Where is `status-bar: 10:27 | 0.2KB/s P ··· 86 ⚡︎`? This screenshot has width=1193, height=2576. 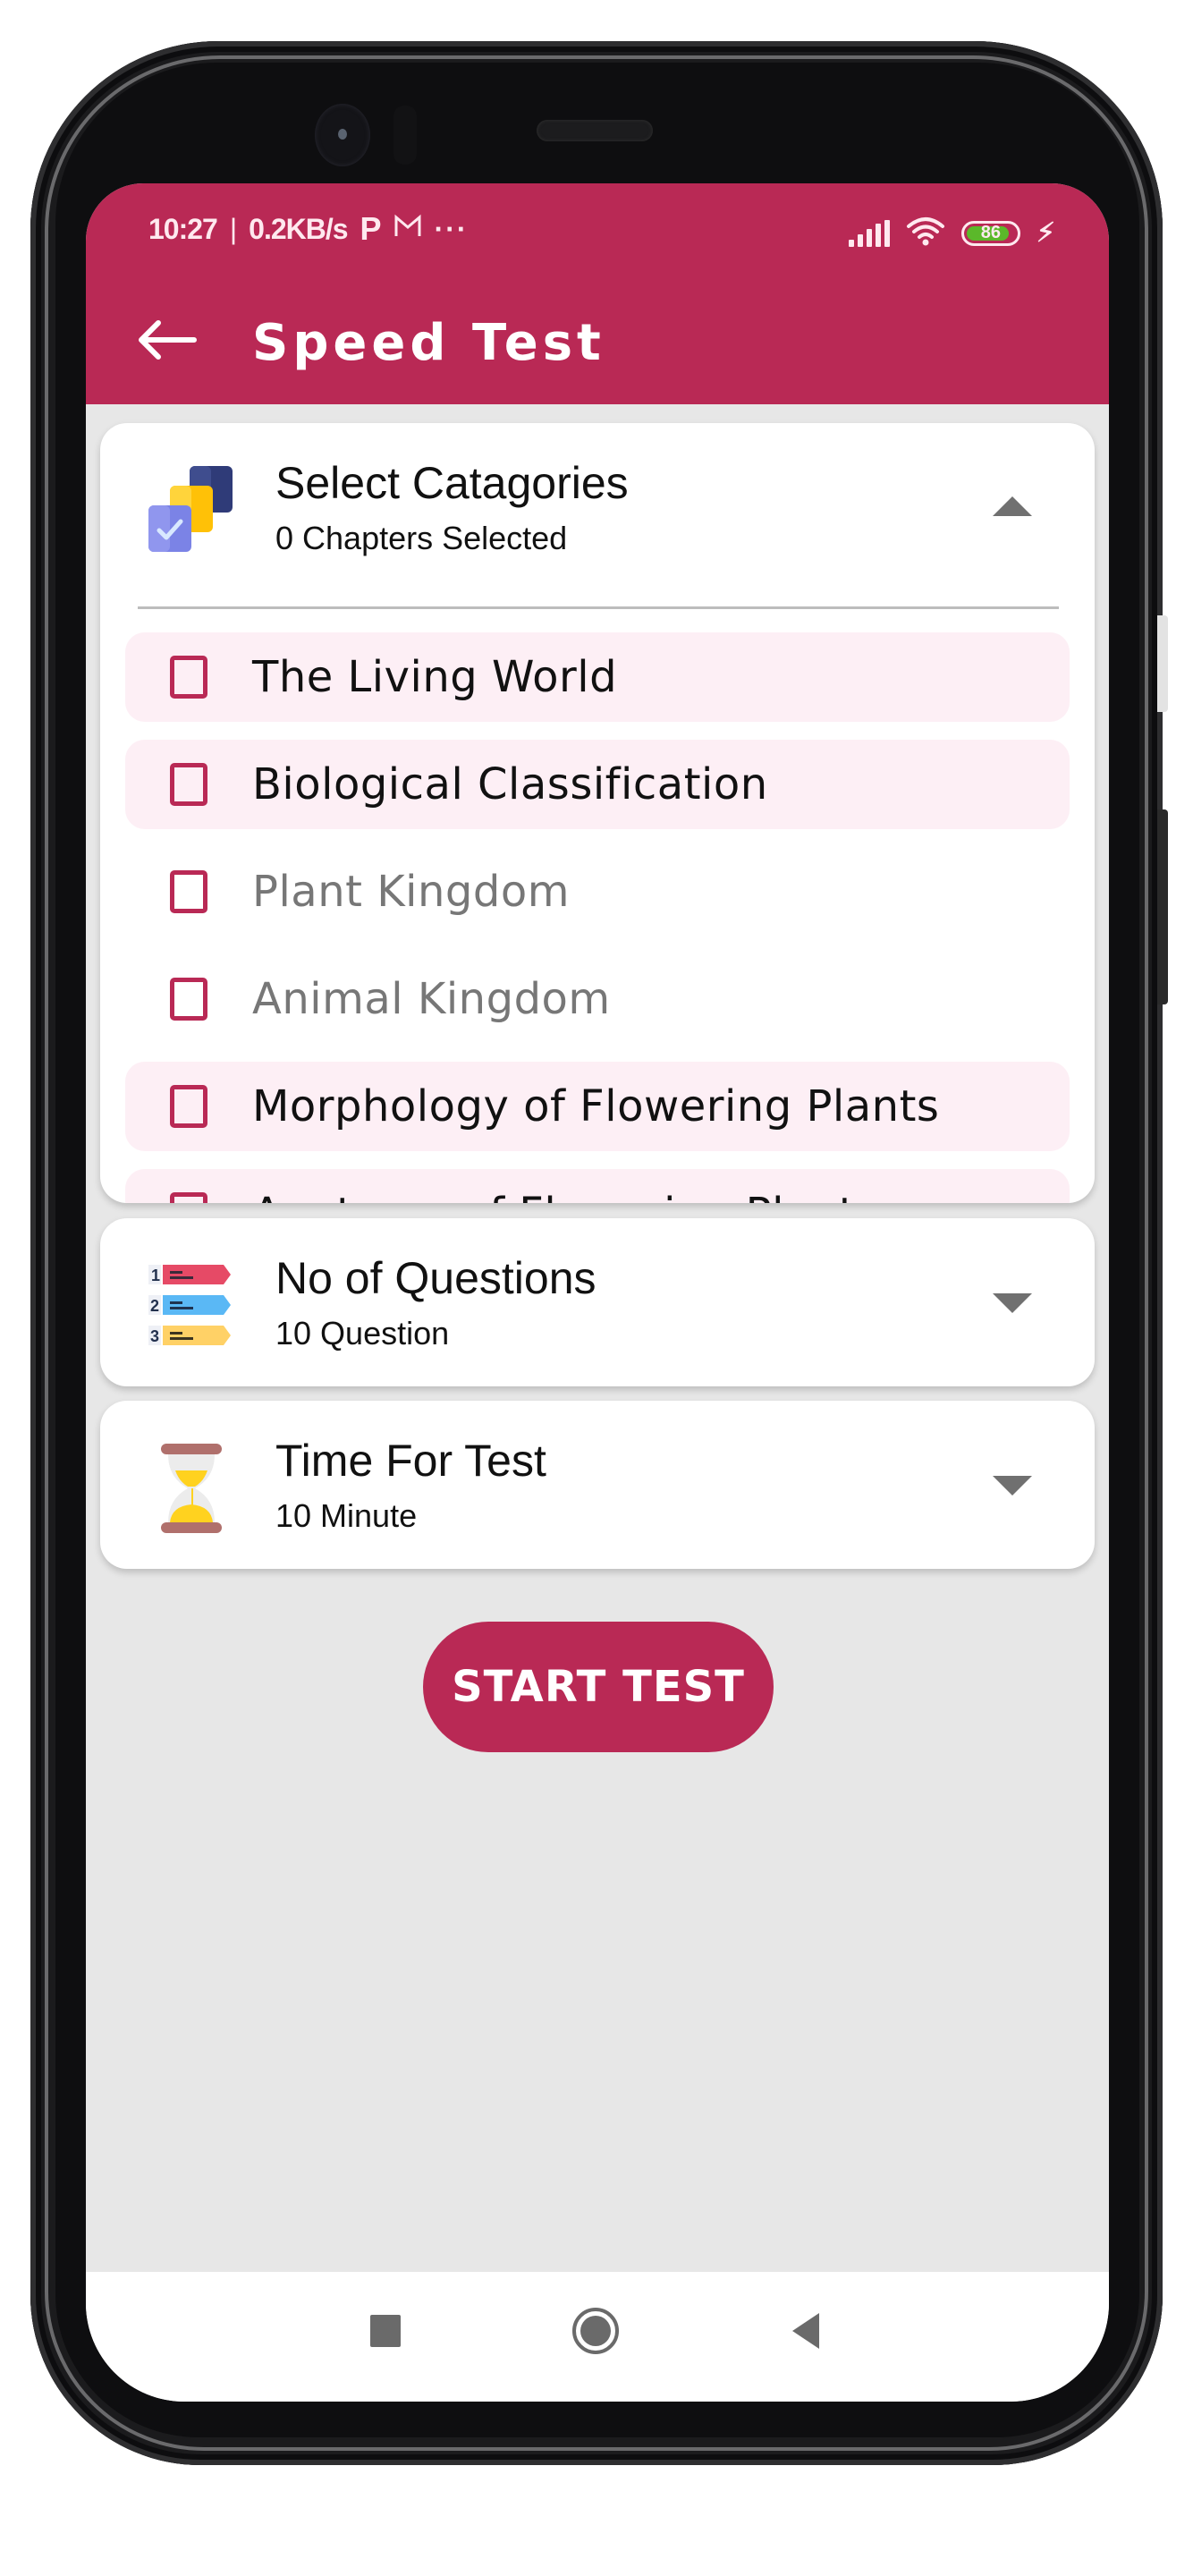 status-bar: 10:27 | 0.2KB/s P ··· 86 ⚡︎ is located at coordinates (597, 237).